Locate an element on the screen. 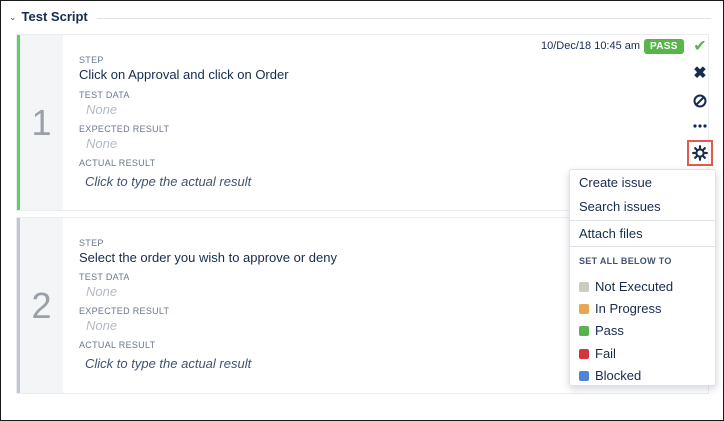  menu-status-pass: Pass is located at coordinates (601, 330).